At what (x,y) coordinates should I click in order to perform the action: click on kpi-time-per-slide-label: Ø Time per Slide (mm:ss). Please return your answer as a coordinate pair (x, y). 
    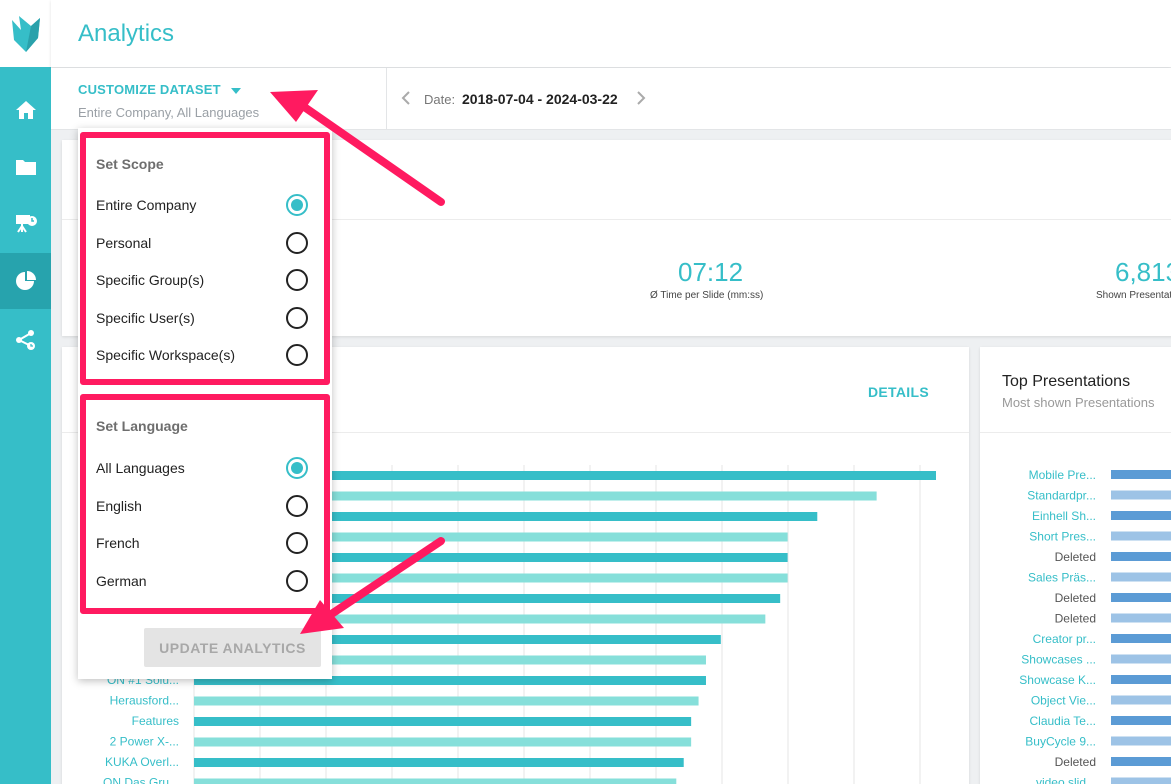
    Looking at the image, I should click on (707, 295).